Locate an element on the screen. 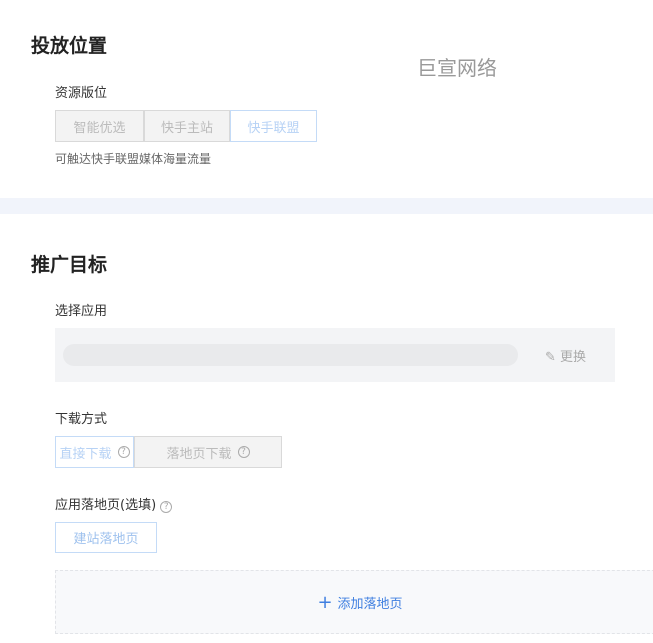  add-landing-page-button: + 添加落地页 is located at coordinates (354, 602).